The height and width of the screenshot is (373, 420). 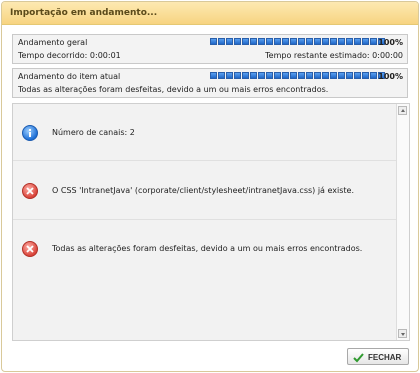 I want to click on chevron-down-icon, so click(x=403, y=334).